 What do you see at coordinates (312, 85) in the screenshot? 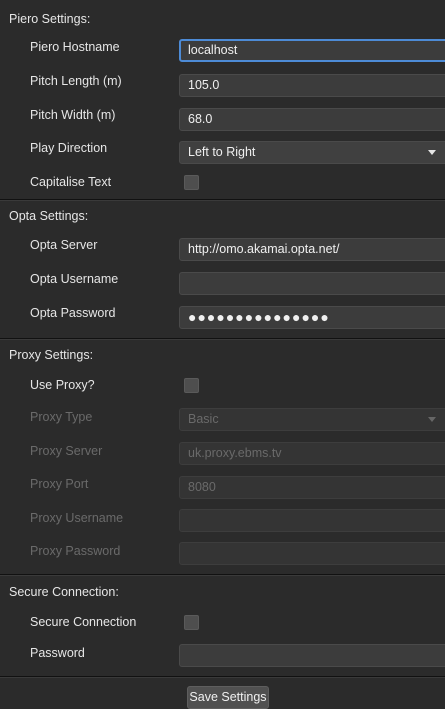
I see `pitch-length-field: 105.0` at bounding box center [312, 85].